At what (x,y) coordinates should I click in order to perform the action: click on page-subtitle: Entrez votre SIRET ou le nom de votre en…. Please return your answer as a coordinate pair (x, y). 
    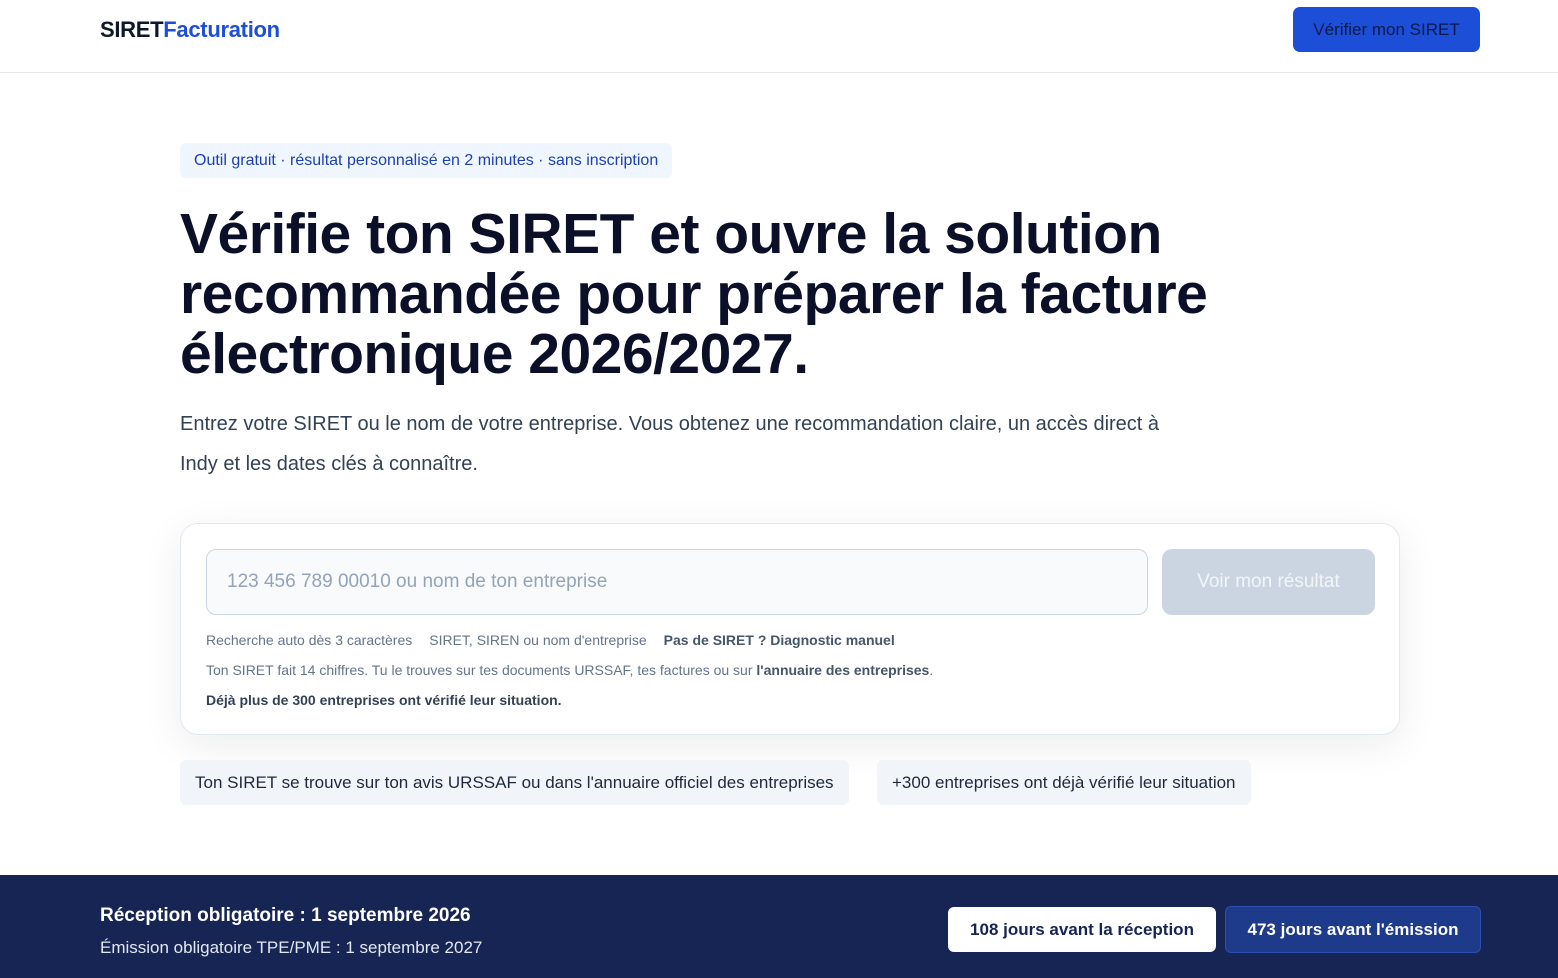
    Looking at the image, I should click on (670, 444).